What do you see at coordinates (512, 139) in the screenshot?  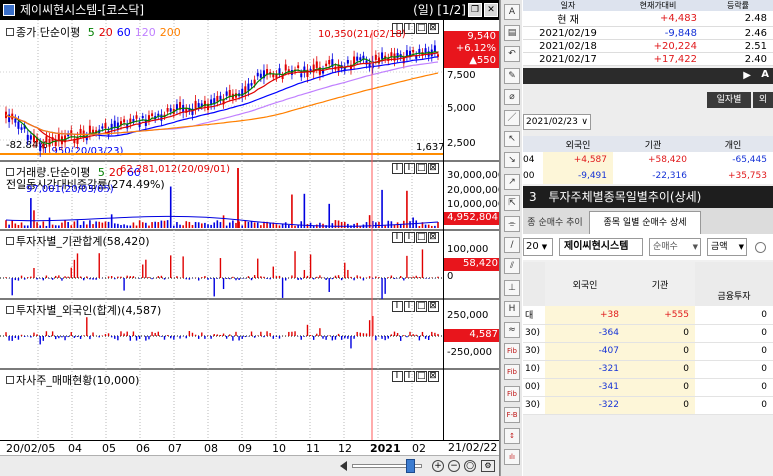 I see `toolbar-tool-icon: ↖` at bounding box center [512, 139].